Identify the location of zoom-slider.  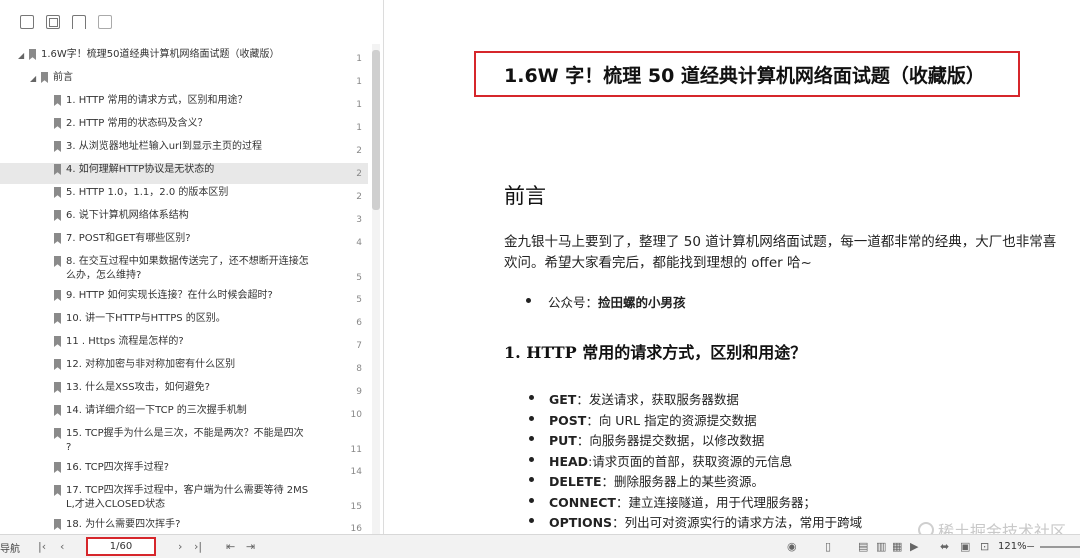
(1060, 547).